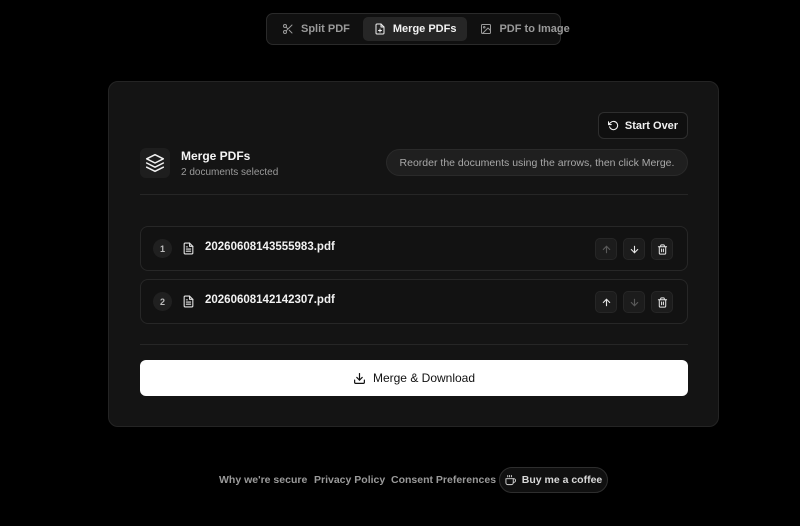  I want to click on tool-tabs: Split PDF Merge PDFs PDF to Image, so click(418, 29).